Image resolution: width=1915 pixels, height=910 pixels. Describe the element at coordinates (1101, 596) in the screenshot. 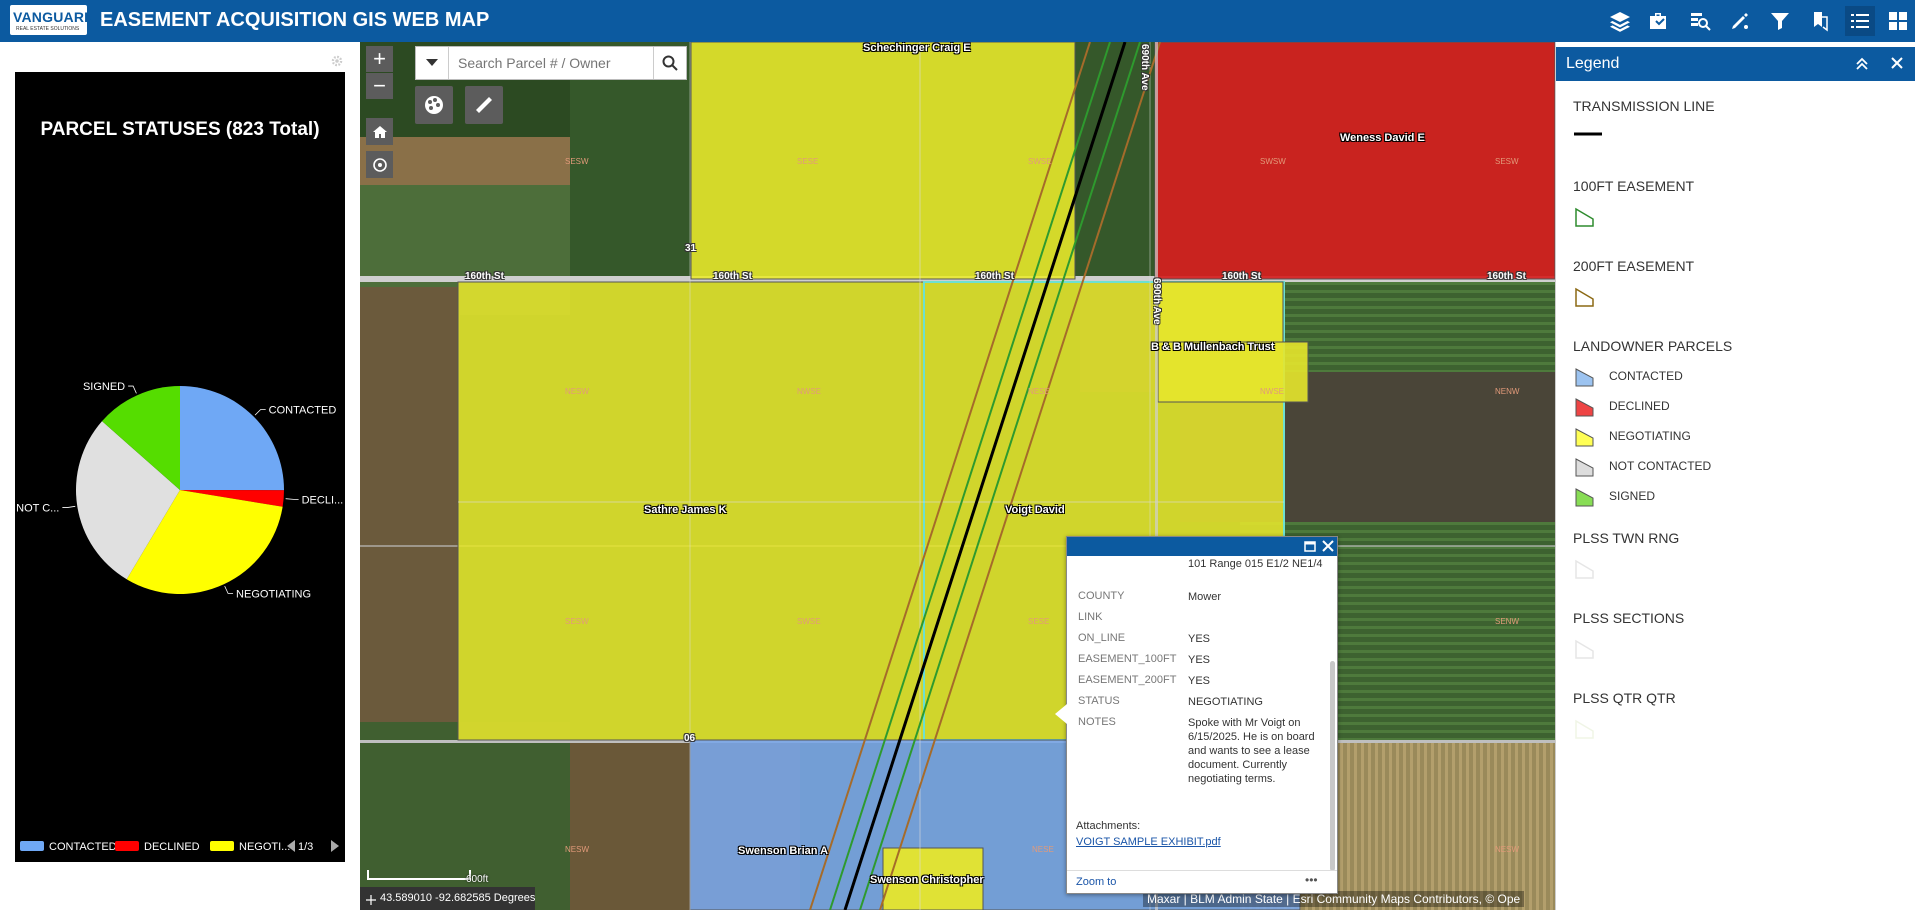

I see `field-key: COUNTY` at that location.